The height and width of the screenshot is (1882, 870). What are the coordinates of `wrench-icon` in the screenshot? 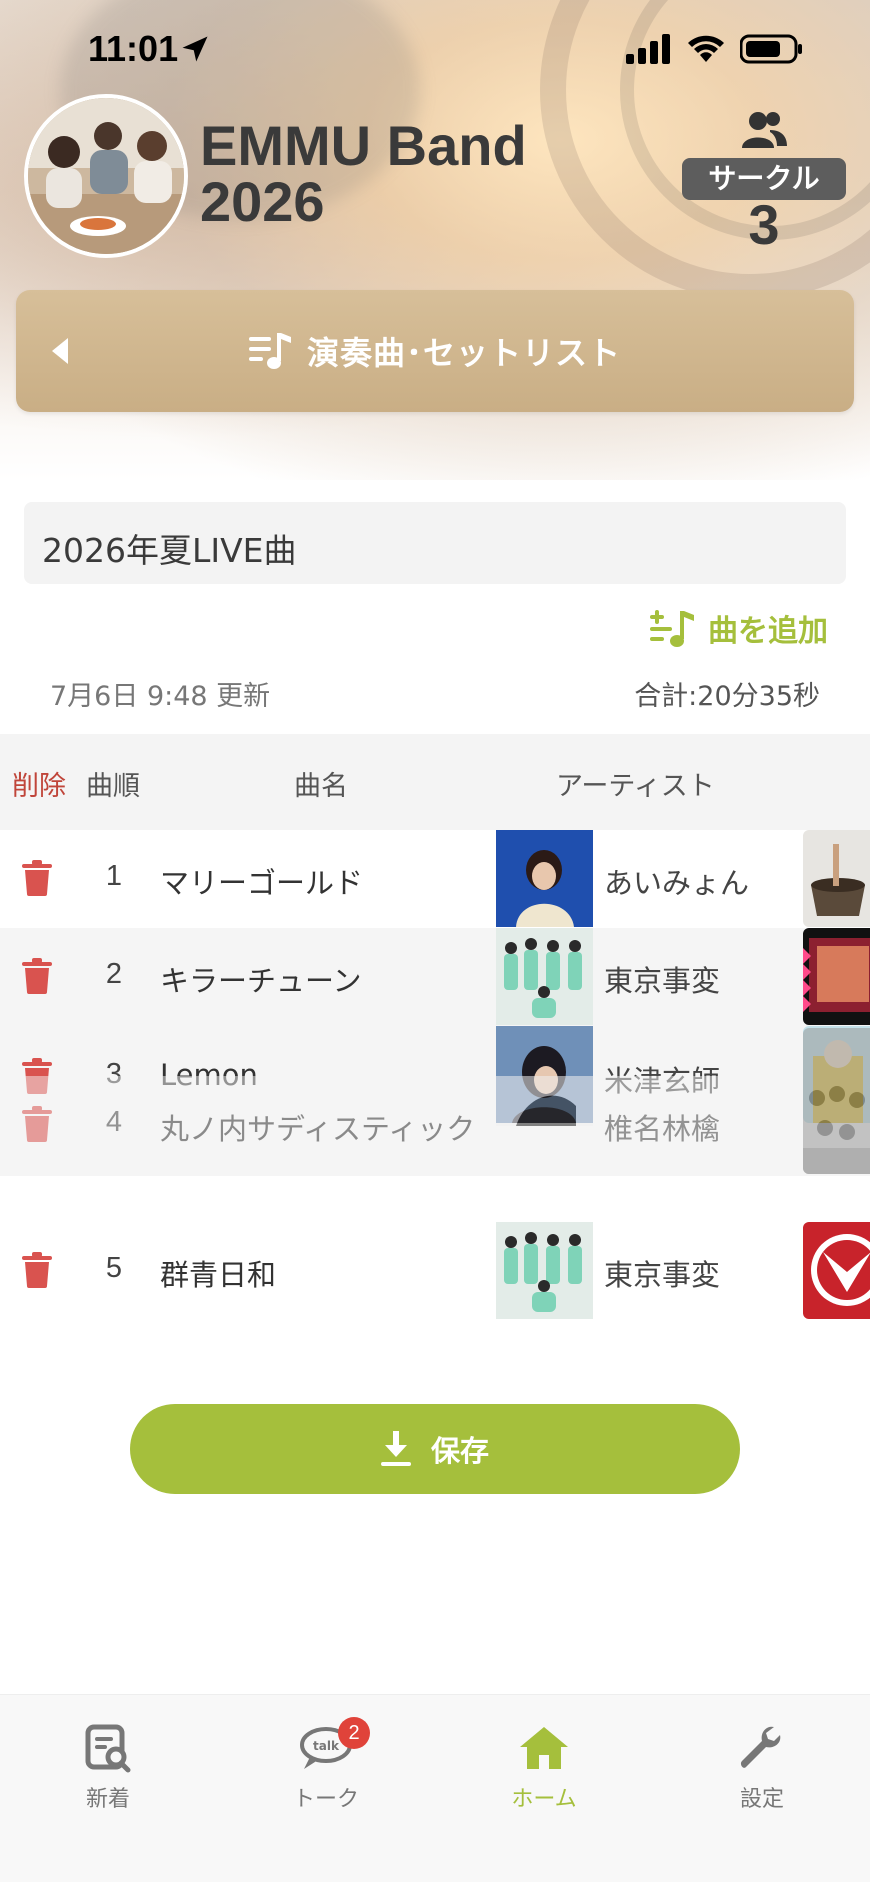 It's located at (760, 1747).